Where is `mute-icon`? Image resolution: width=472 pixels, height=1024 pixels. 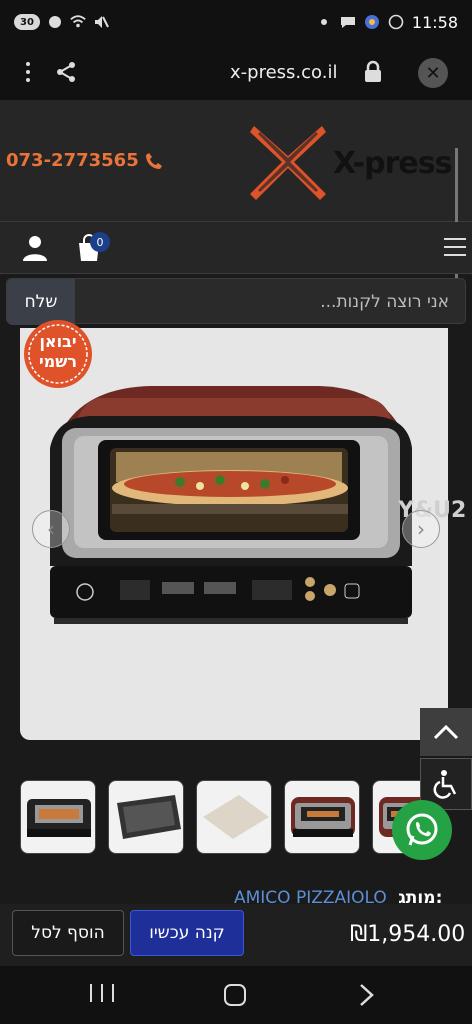
mute-icon is located at coordinates (101, 22).